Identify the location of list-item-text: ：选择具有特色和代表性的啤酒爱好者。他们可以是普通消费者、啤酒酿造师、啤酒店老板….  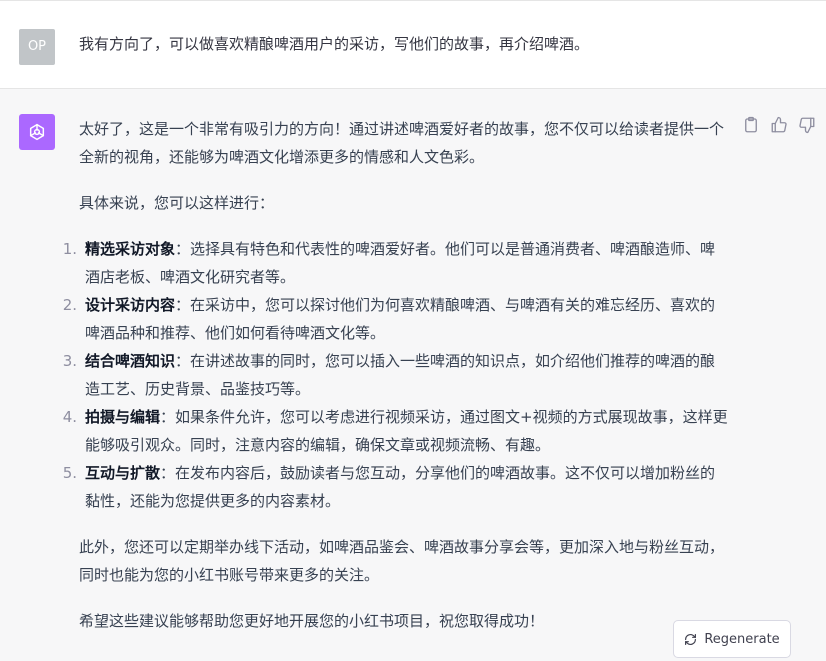
(400, 263).